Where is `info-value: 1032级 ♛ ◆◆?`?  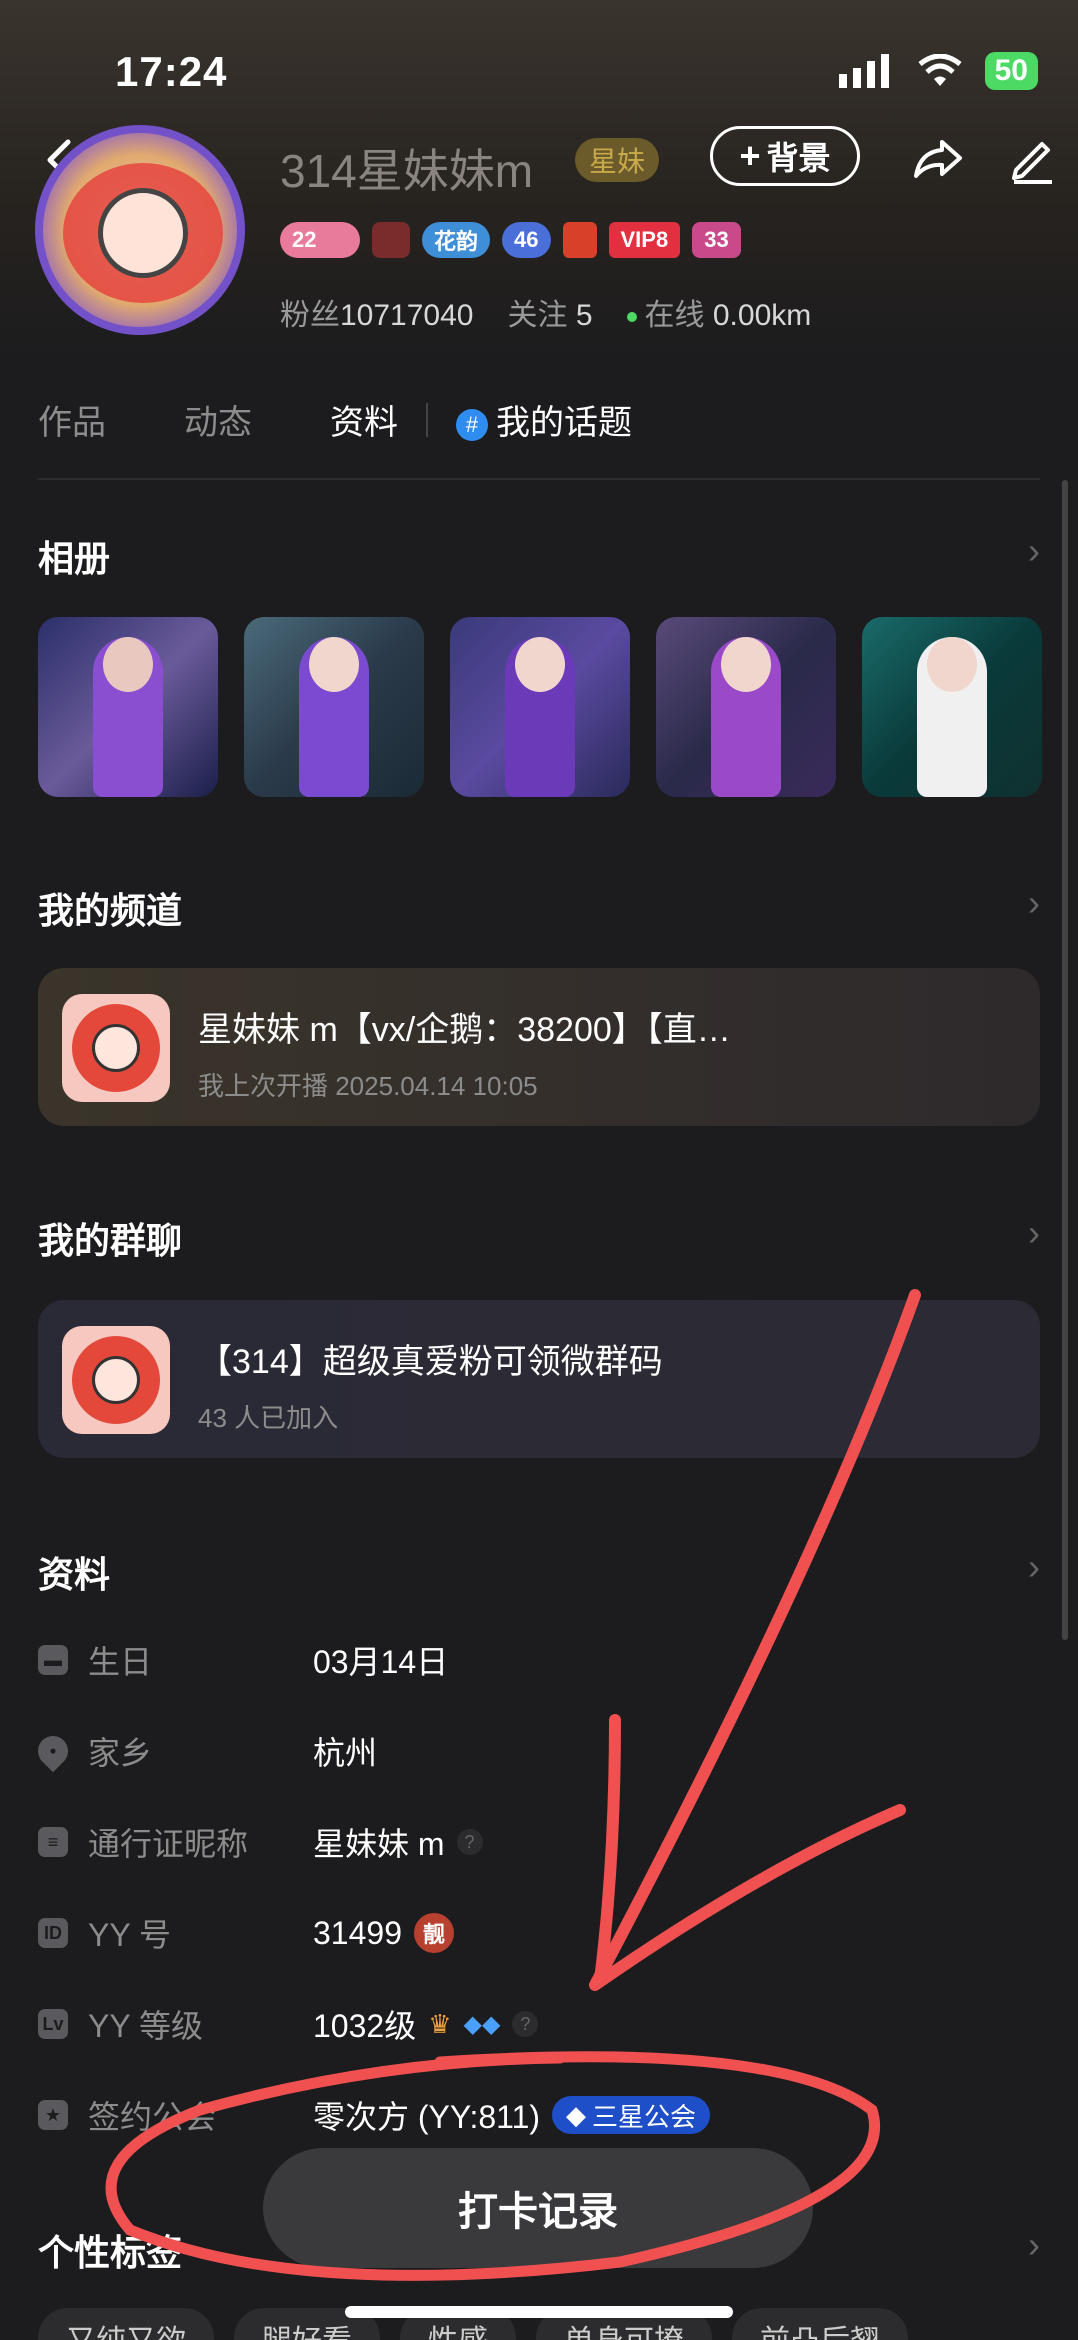
info-value: 1032级 ♛ ◆◆? is located at coordinates (426, 2024).